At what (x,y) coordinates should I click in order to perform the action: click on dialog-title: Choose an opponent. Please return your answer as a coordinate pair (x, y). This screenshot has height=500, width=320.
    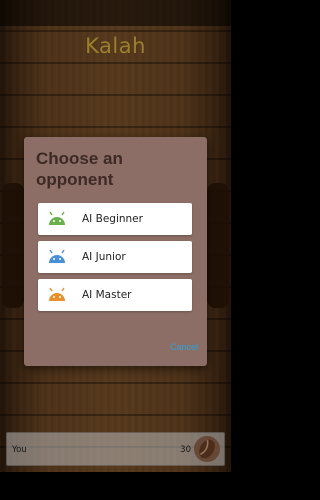
    Looking at the image, I should click on (79, 169).